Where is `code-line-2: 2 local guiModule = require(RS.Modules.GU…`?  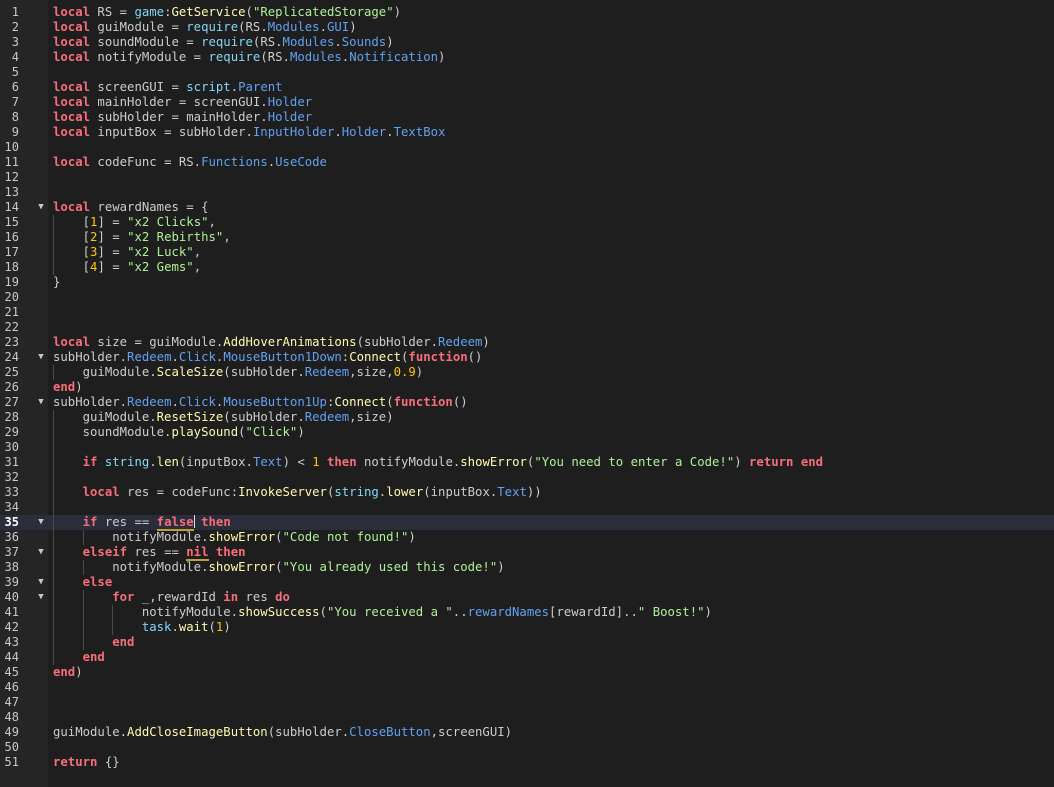 code-line-2: 2 local guiModule = require(RS.Modules.GU… is located at coordinates (527, 27).